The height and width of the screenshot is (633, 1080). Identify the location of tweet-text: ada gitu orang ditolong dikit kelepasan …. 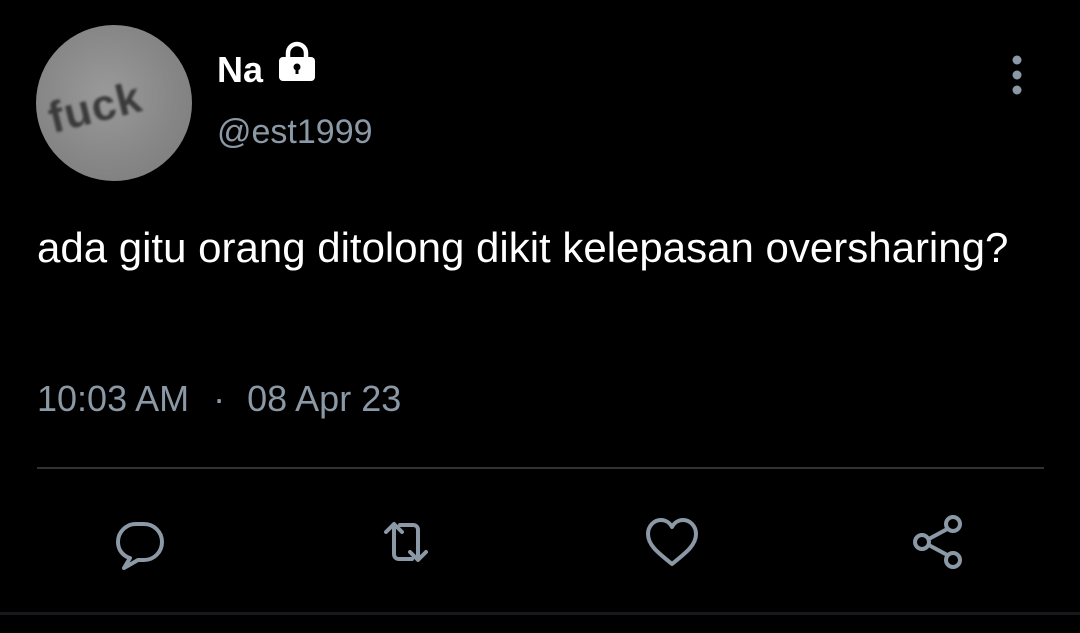
(523, 247).